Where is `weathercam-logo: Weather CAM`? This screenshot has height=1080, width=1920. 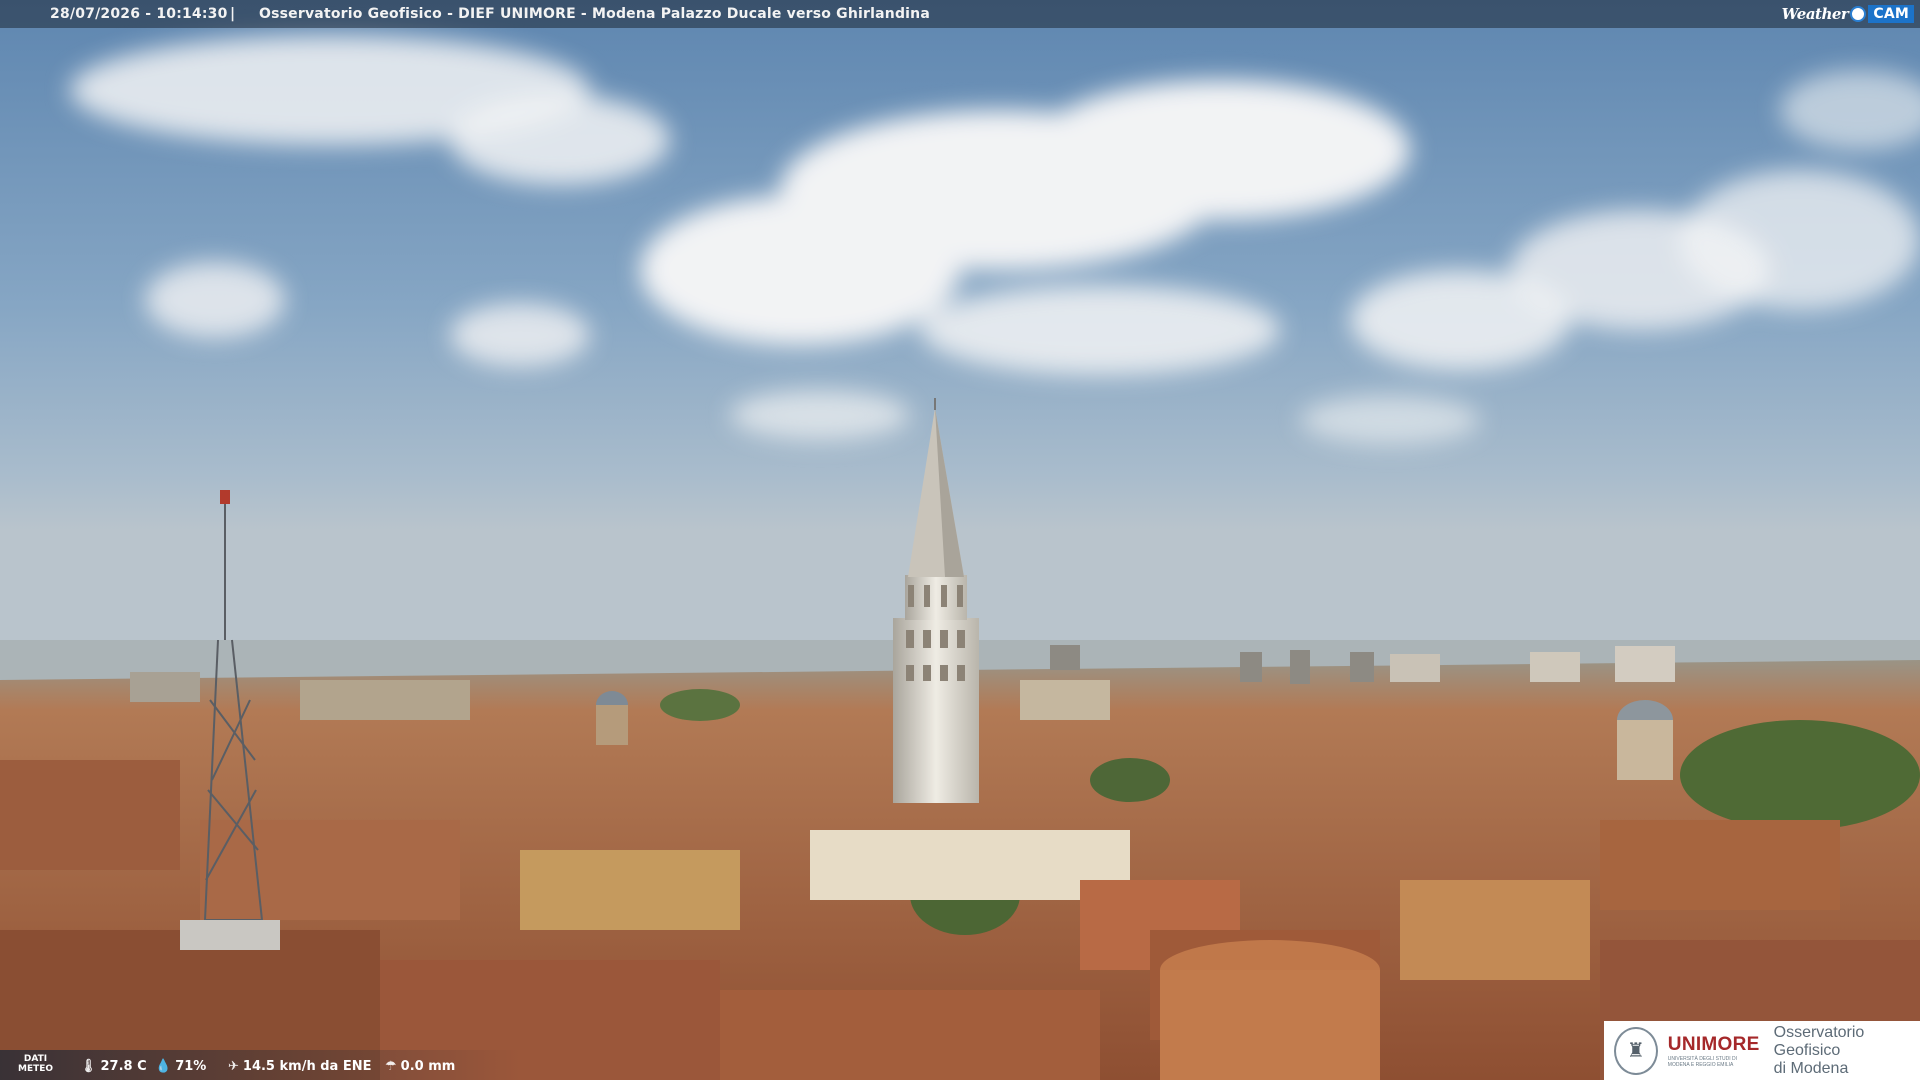 weathercam-logo: Weather CAM is located at coordinates (1848, 14).